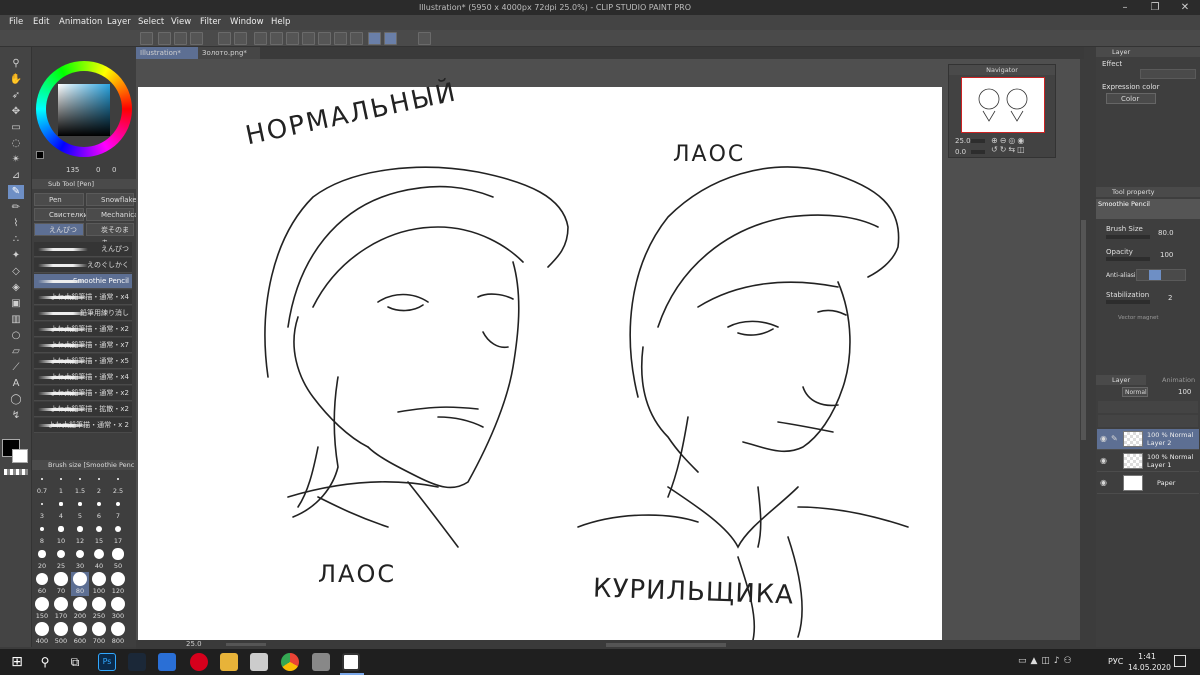 Image resolution: width=1200 pixels, height=675 pixels. Describe the element at coordinates (259, 662) in the screenshot. I see `clip-studio-icon` at that location.